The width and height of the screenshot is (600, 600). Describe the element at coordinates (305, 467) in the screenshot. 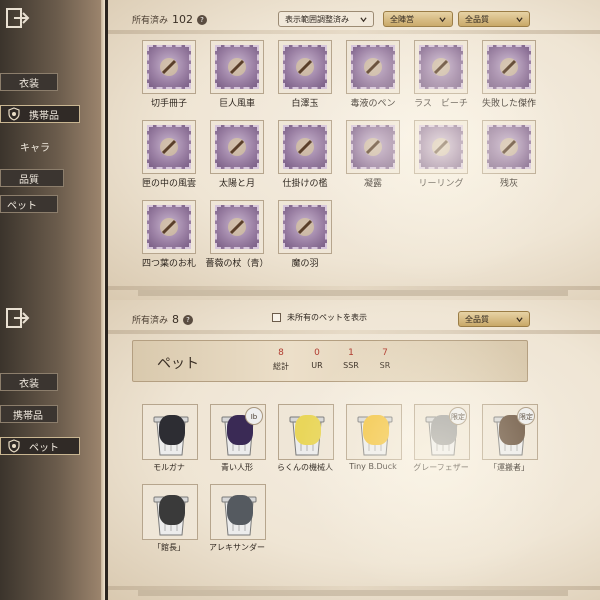

I see `pet-name: らくんの機械人` at that location.